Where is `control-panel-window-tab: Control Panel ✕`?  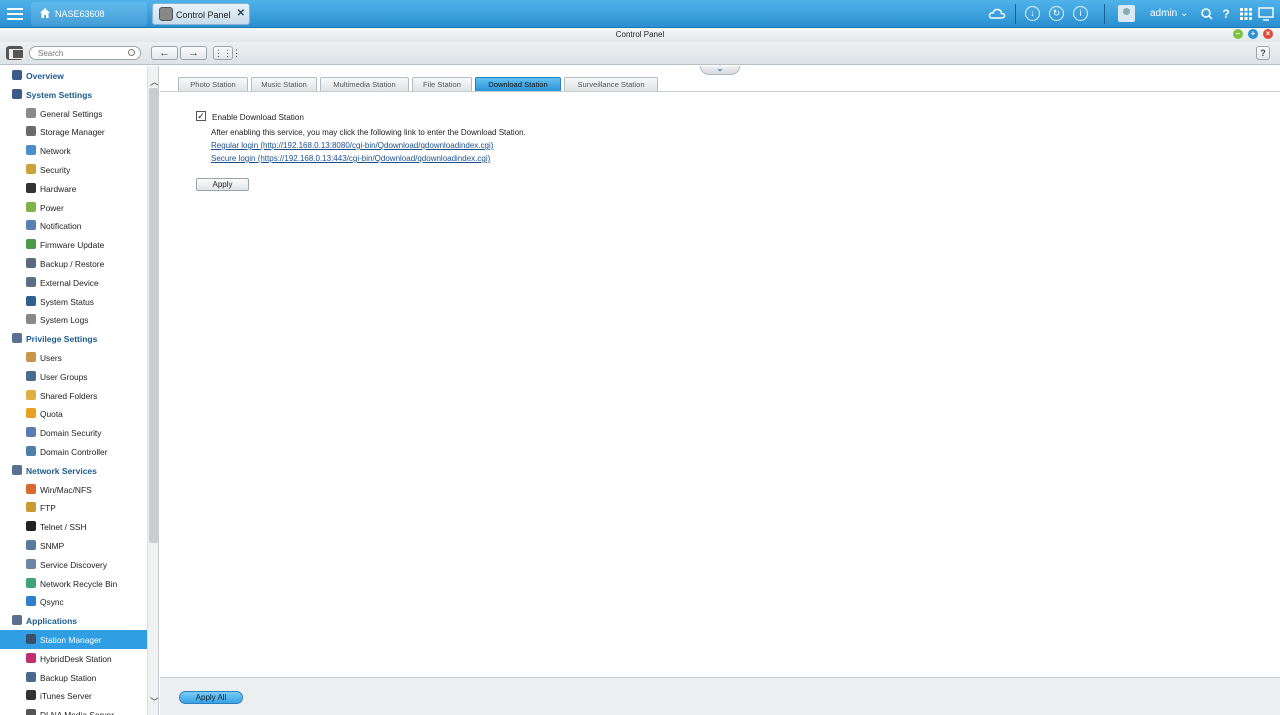
control-panel-window-tab: Control Panel ✕ is located at coordinates (201, 14).